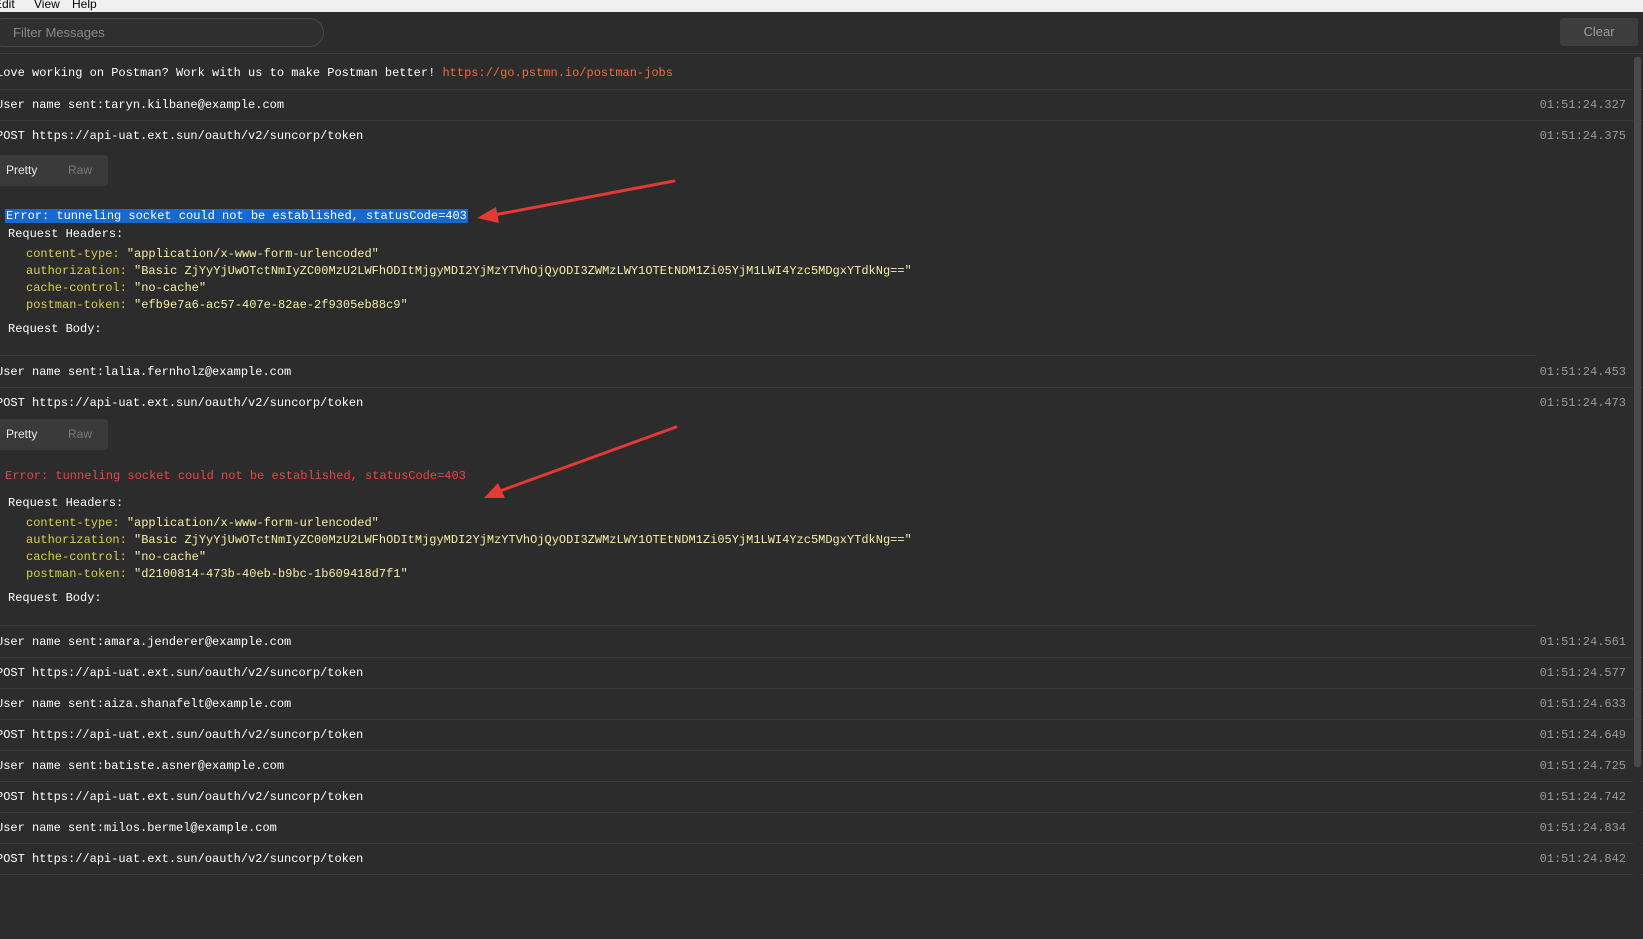 The image size is (1643, 939). I want to click on console-toolbar: Filter Messages Clear, so click(821, 33).